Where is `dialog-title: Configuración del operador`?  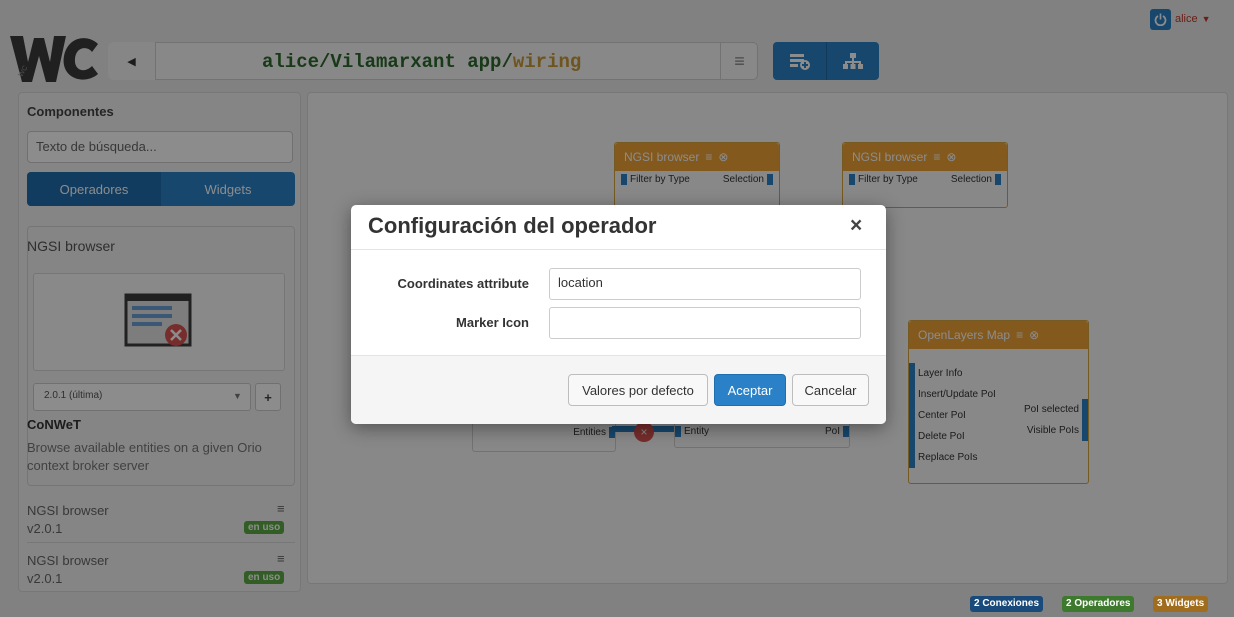 dialog-title: Configuración del operador is located at coordinates (512, 225).